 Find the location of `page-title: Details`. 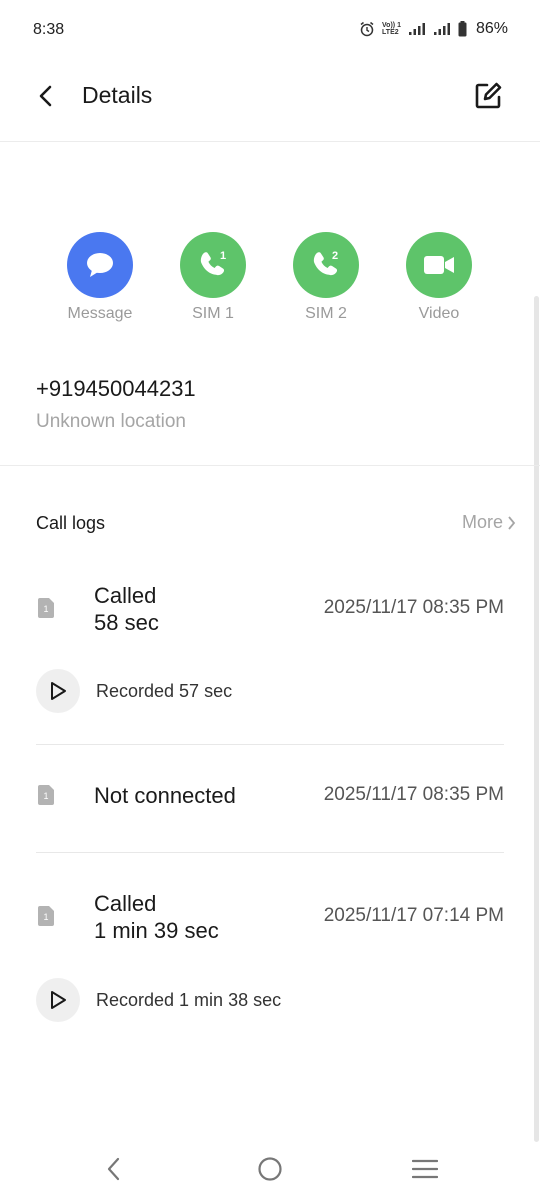

page-title: Details is located at coordinates (117, 95).